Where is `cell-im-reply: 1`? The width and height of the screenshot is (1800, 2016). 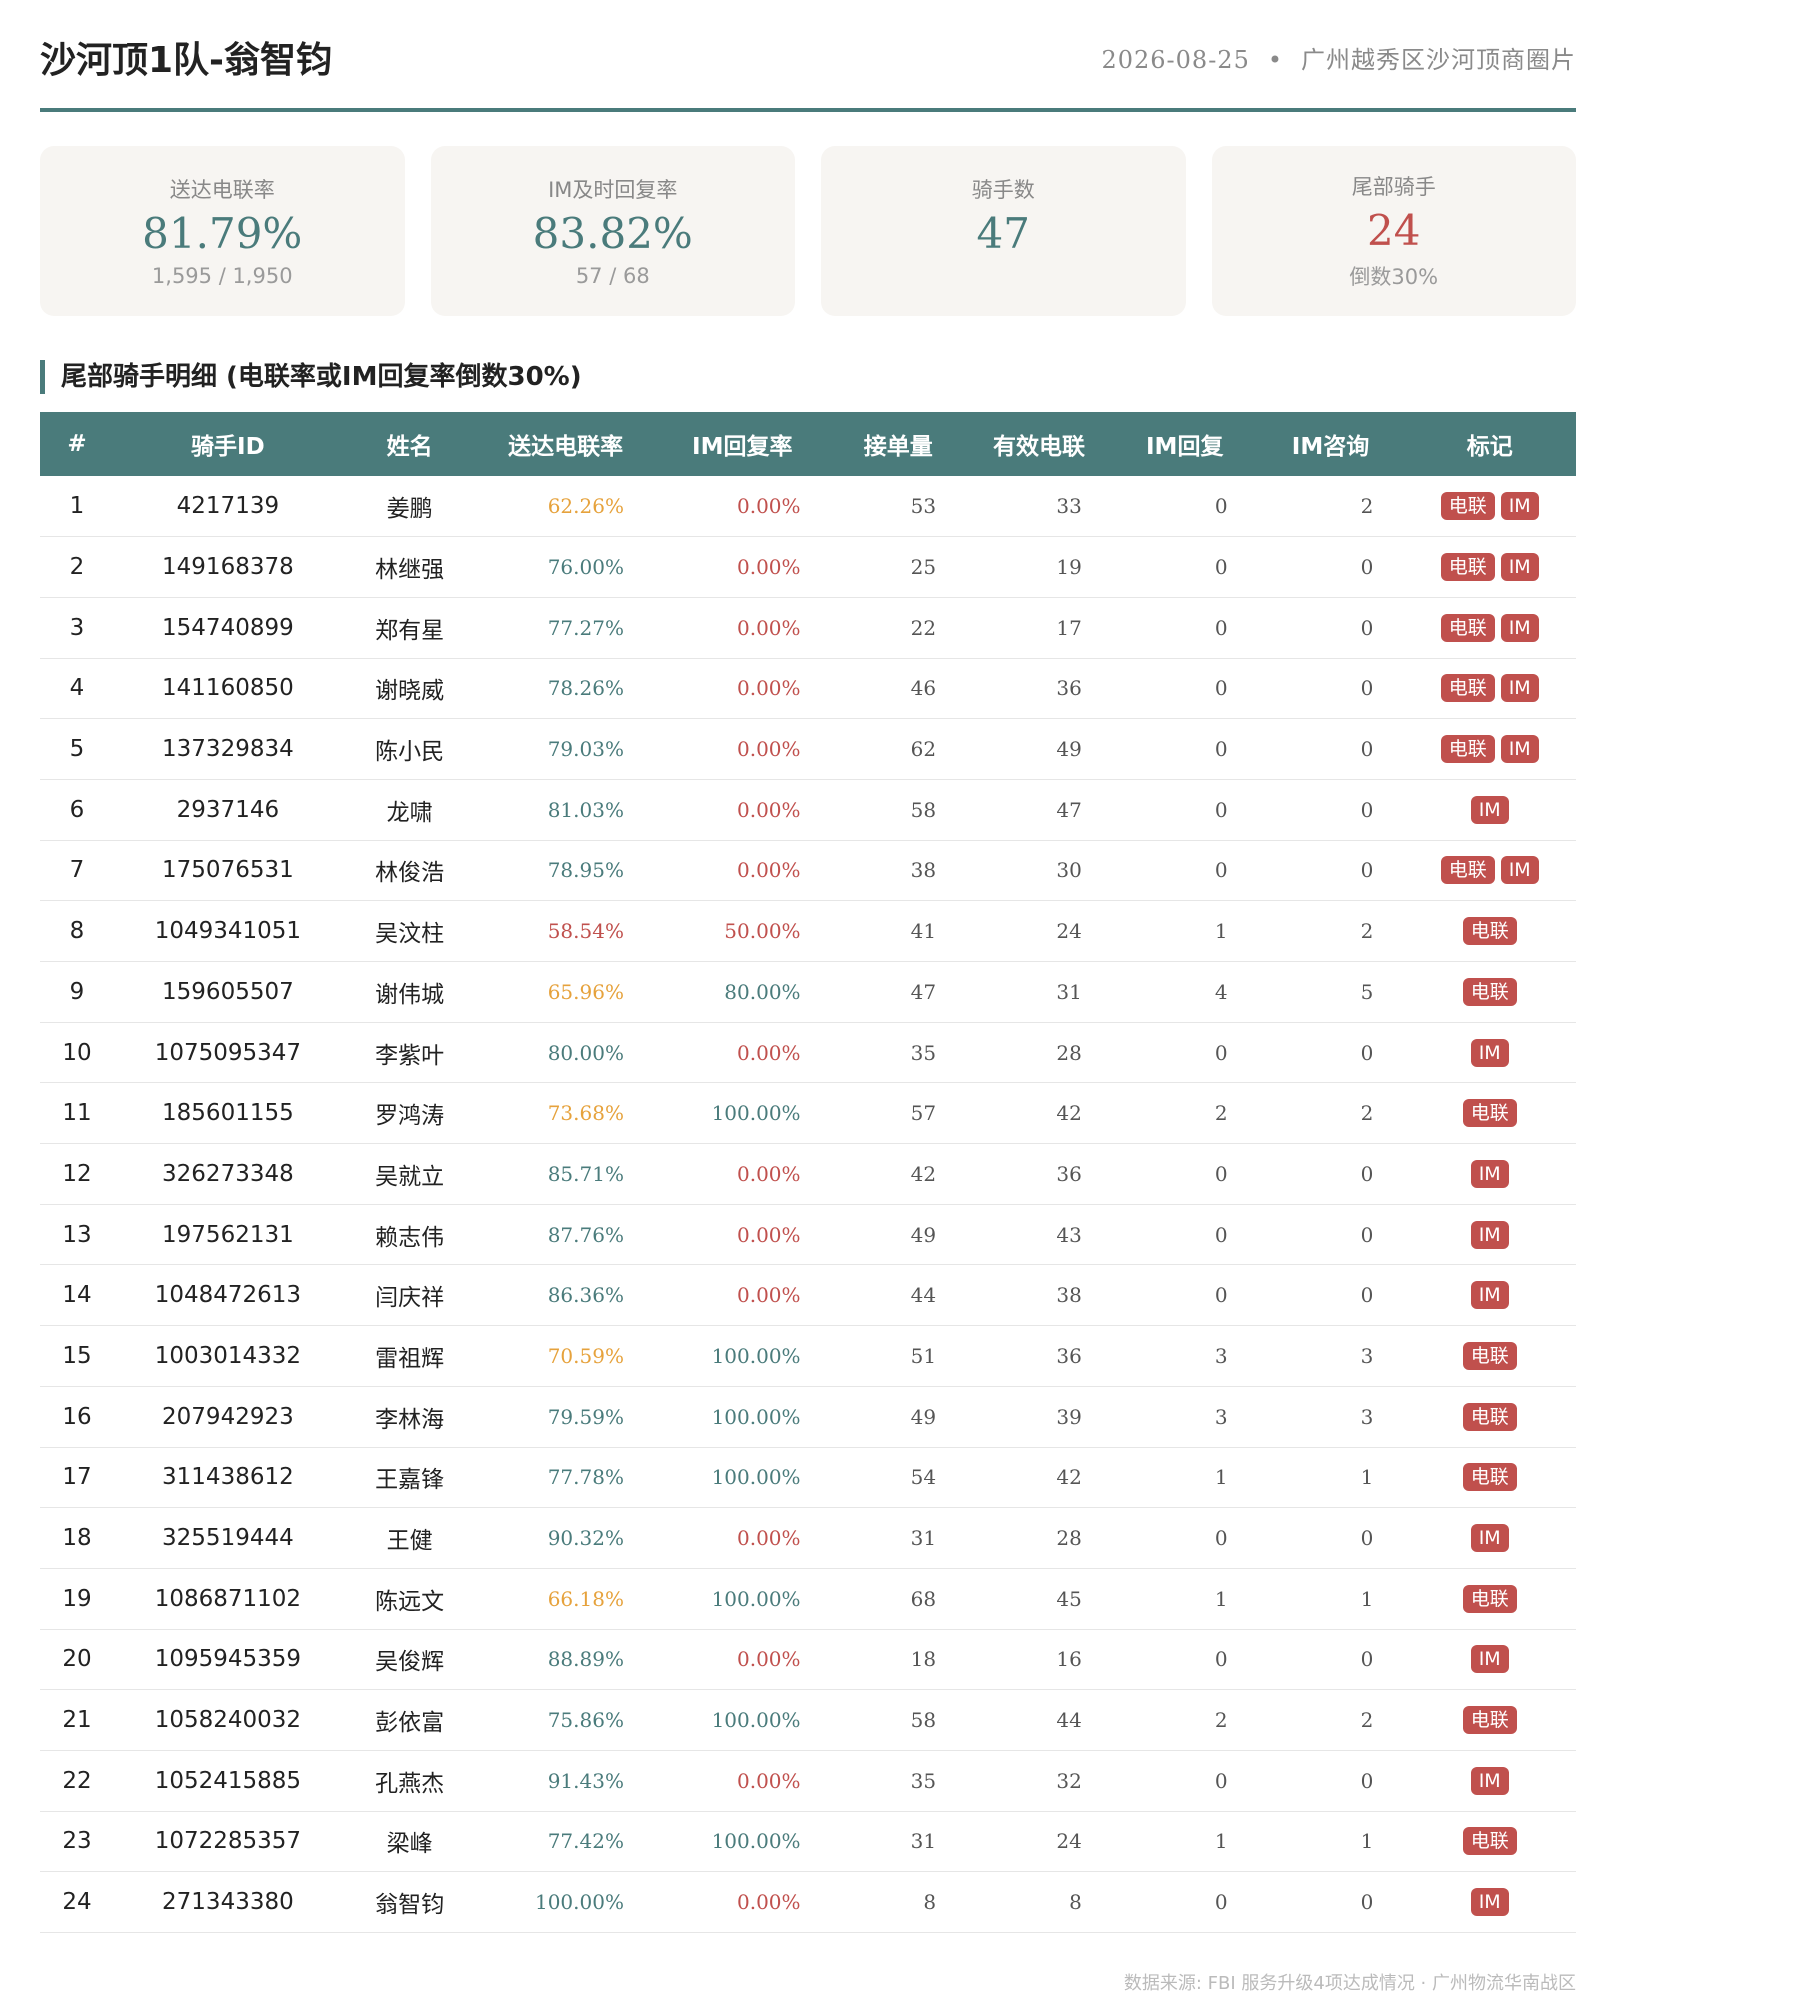
cell-im-reply: 1 is located at coordinates (1221, 931).